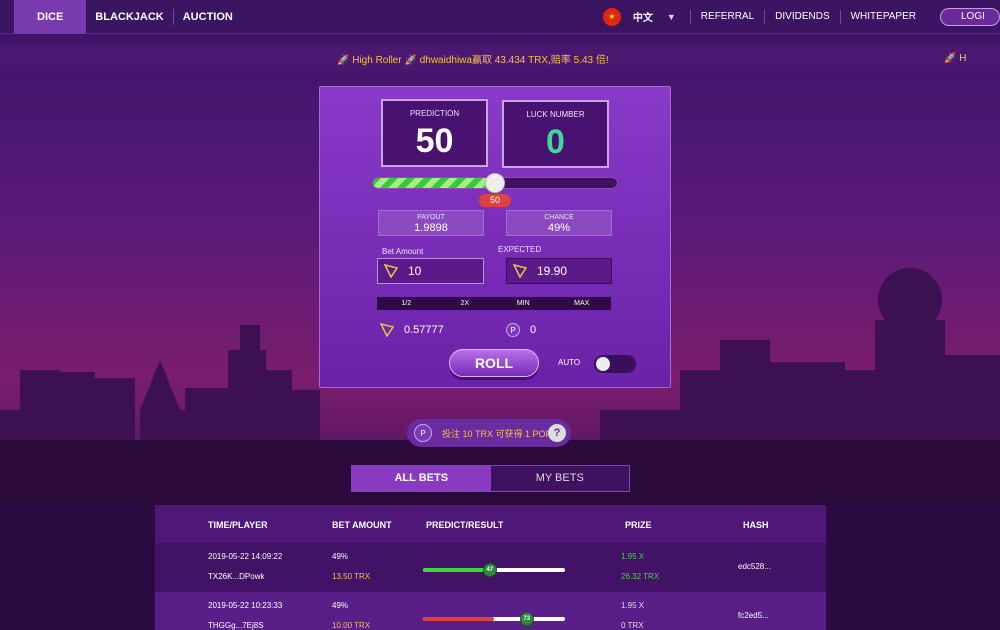  What do you see at coordinates (245, 556) in the screenshot?
I see `bet-time: 2019-05-22 14:09:22` at bounding box center [245, 556].